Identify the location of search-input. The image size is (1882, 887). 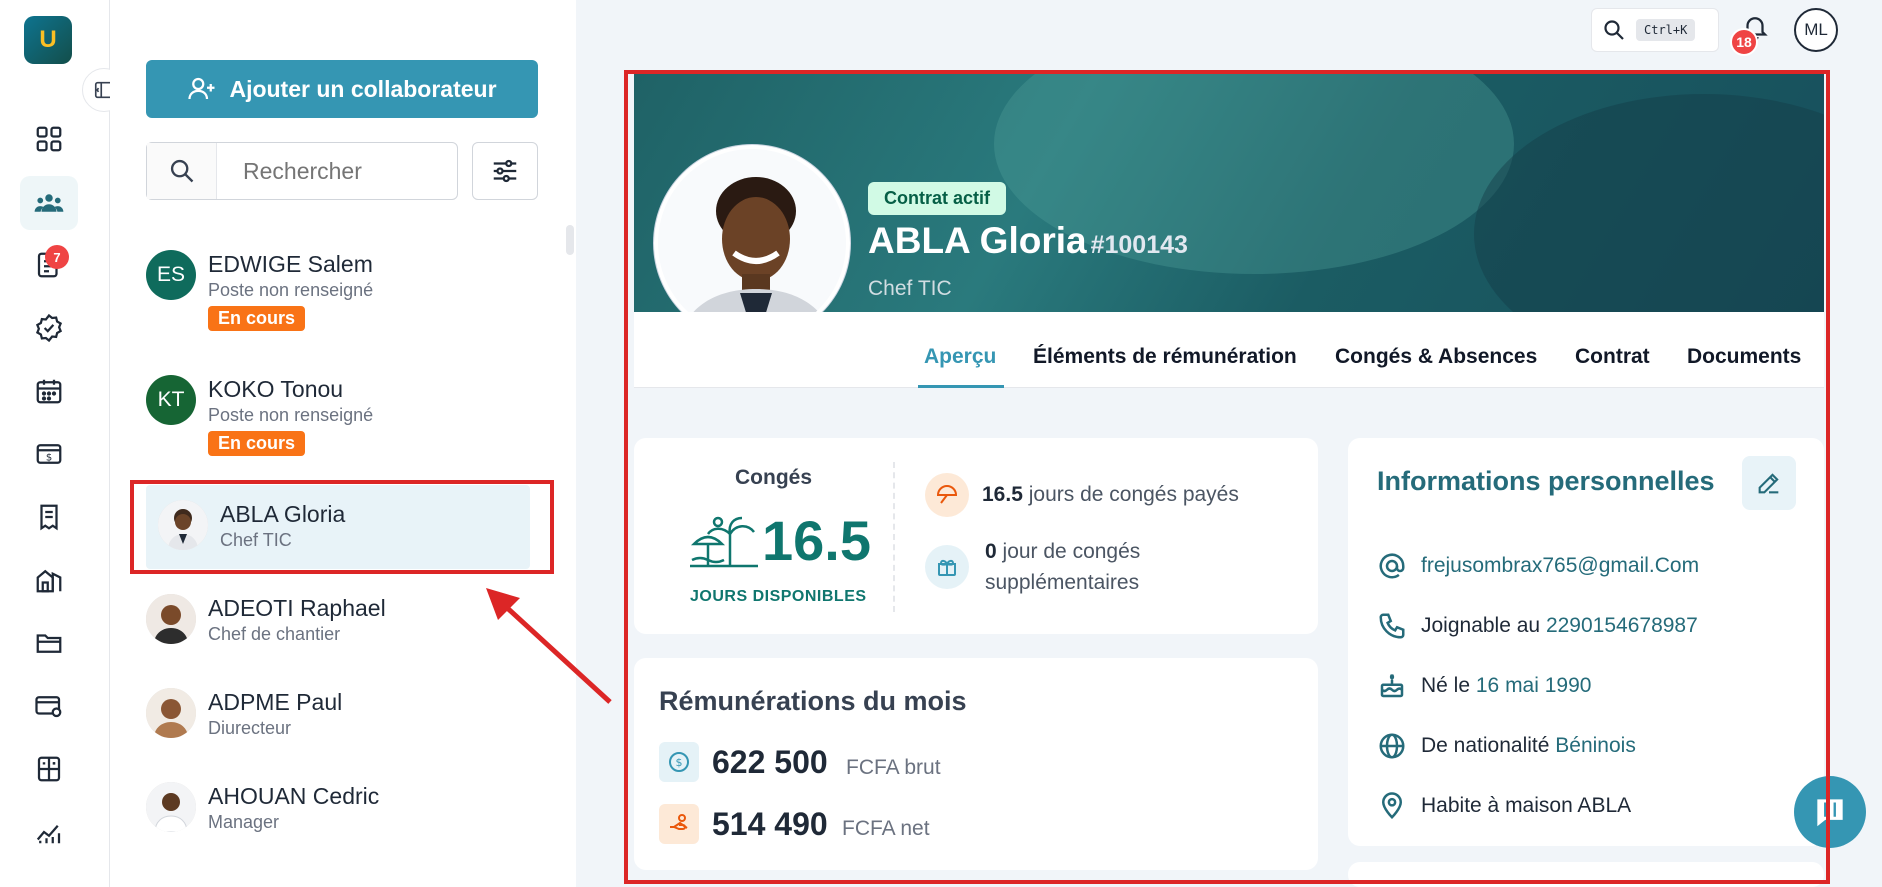
(332, 171).